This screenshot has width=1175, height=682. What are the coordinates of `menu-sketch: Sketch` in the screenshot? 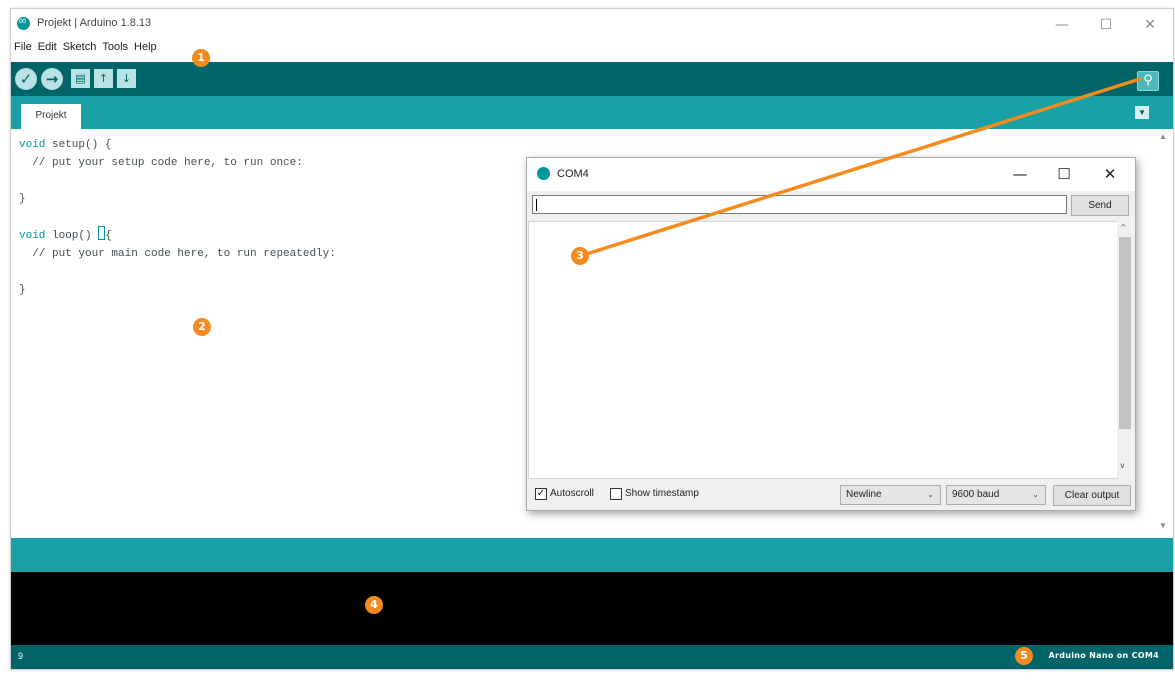 It's located at (80, 47).